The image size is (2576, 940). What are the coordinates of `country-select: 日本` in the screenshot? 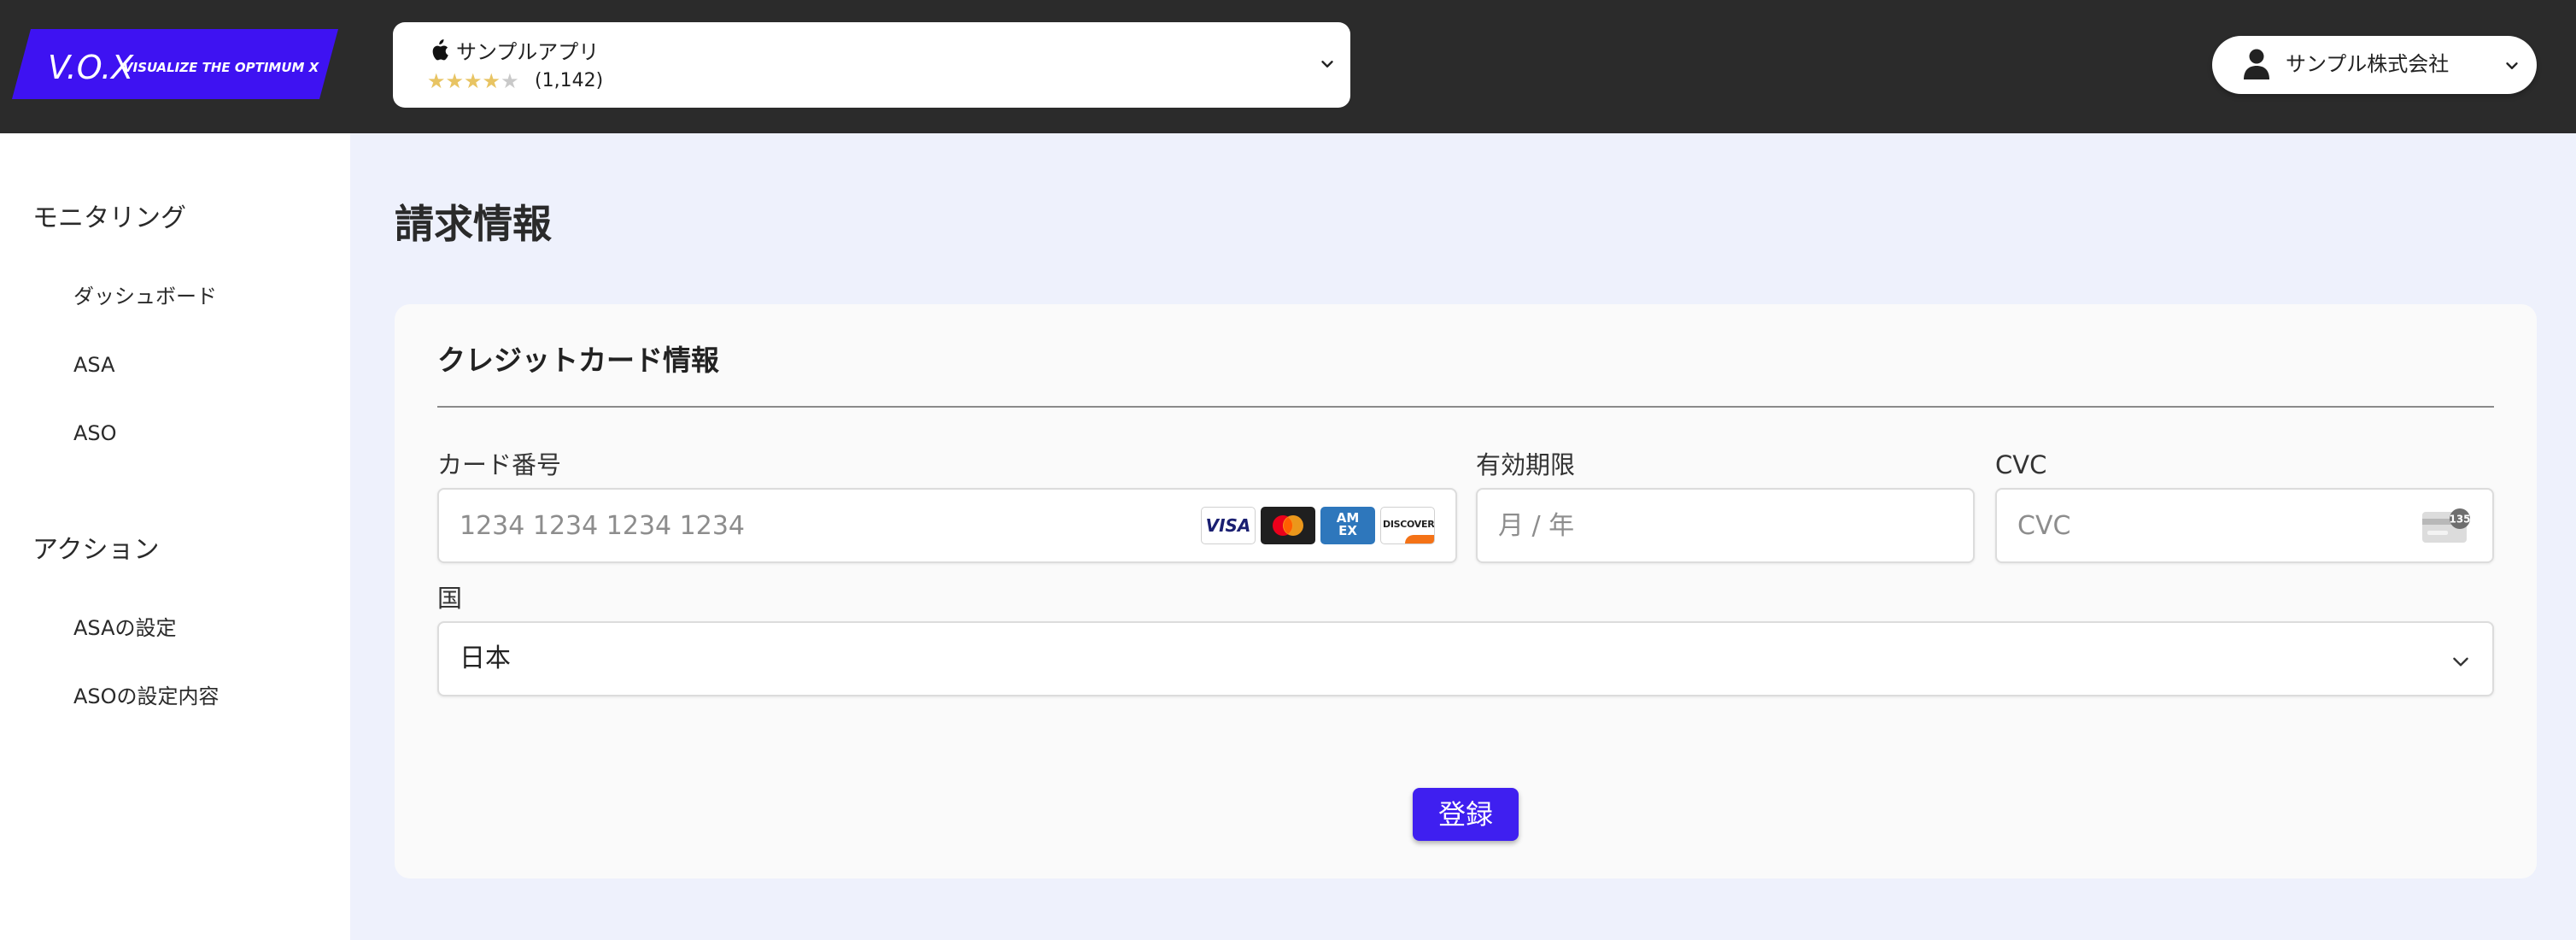 It's located at (1465, 658).